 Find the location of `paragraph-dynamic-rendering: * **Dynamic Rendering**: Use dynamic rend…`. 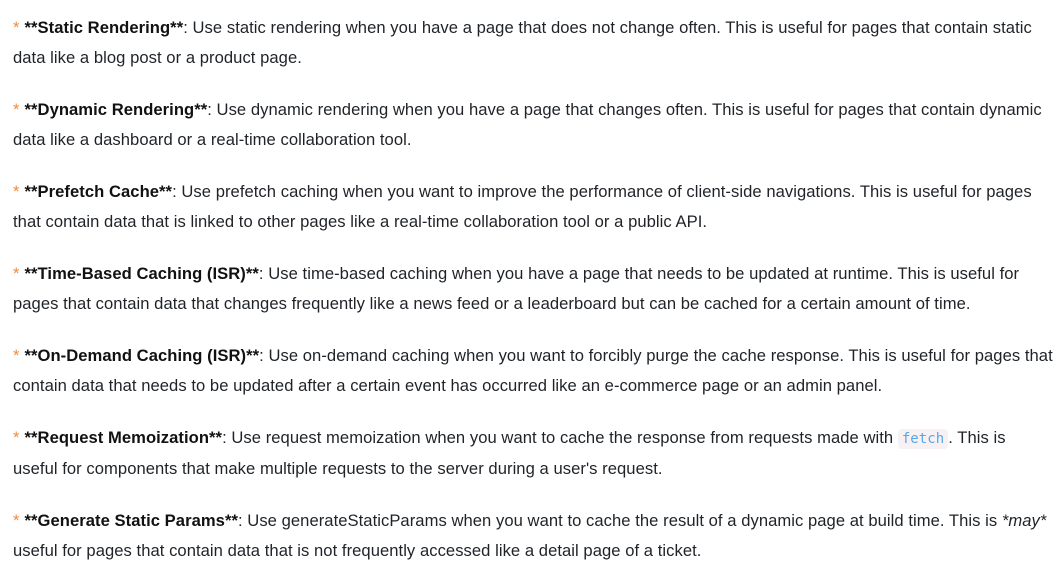

paragraph-dynamic-rendering: * **Dynamic Rendering**: Use dynamic rend… is located at coordinates (533, 125).